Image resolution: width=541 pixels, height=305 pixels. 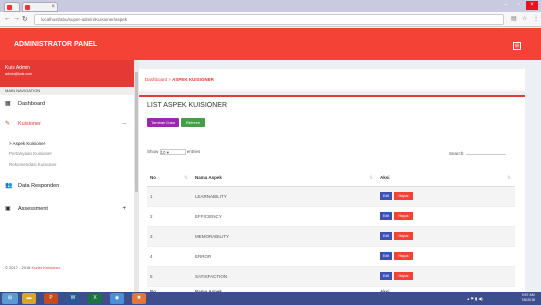 I want to click on powerpoint-icon: P, so click(x=51, y=298).